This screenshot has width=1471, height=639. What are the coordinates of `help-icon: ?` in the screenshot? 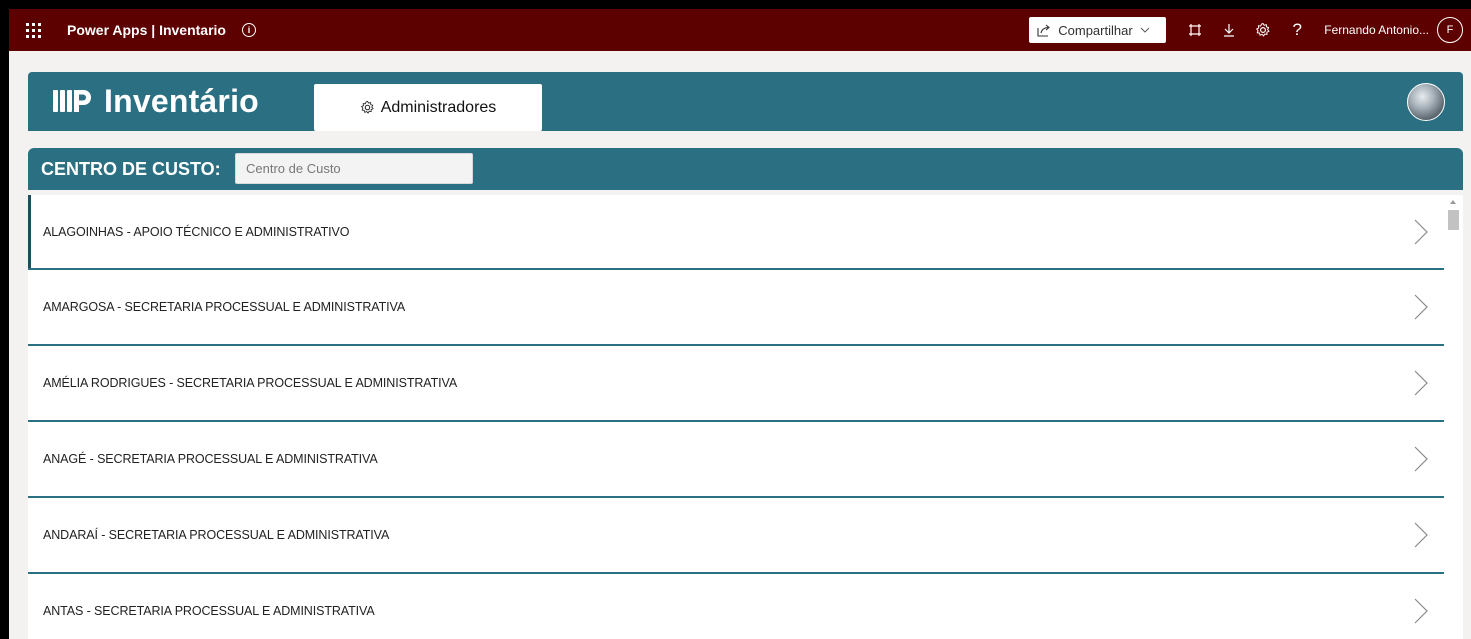 It's located at (1297, 30).